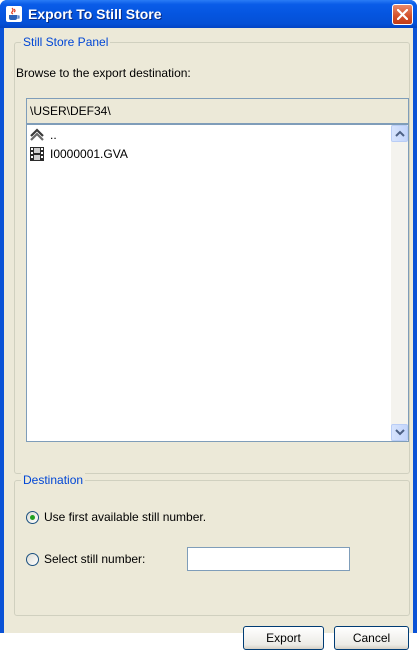 The width and height of the screenshot is (417, 650). Describe the element at coordinates (217, 111) in the screenshot. I see `path-field: \USER\DEF34\` at that location.